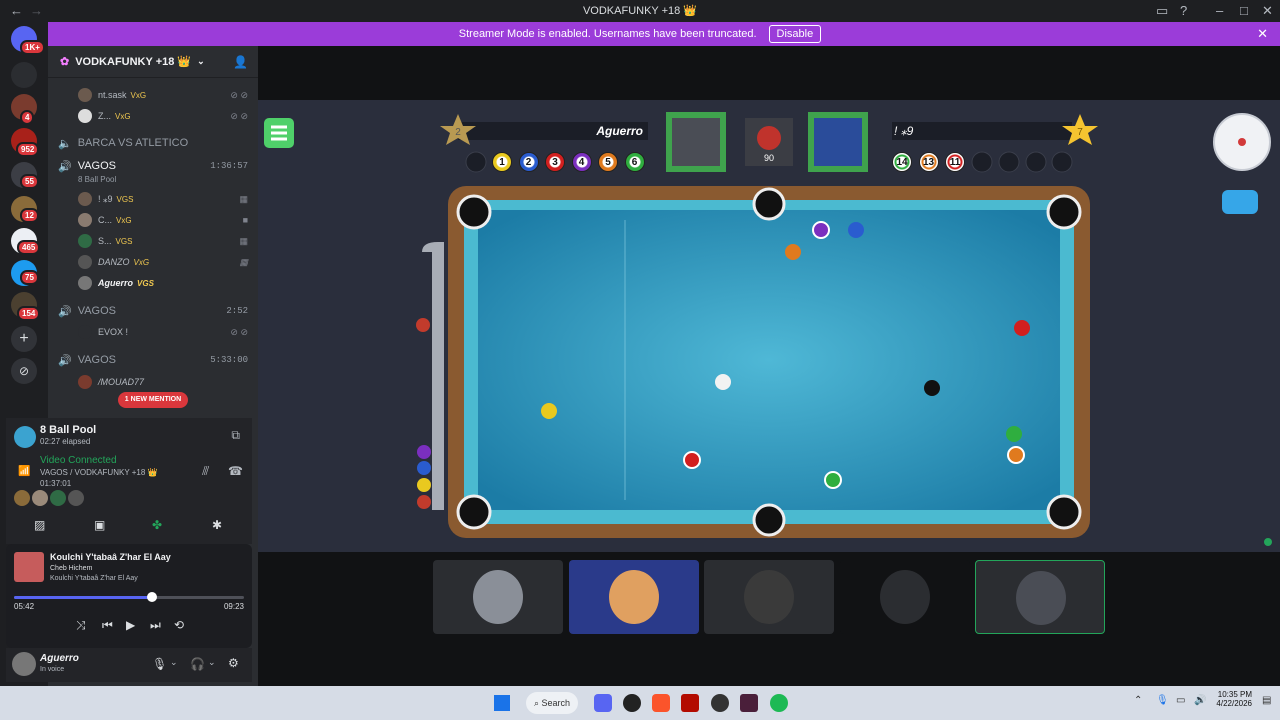  What do you see at coordinates (153, 166) in the screenshot?
I see `voice-channel-vagos: 🔊 VAGOS 1:36:57` at bounding box center [153, 166].